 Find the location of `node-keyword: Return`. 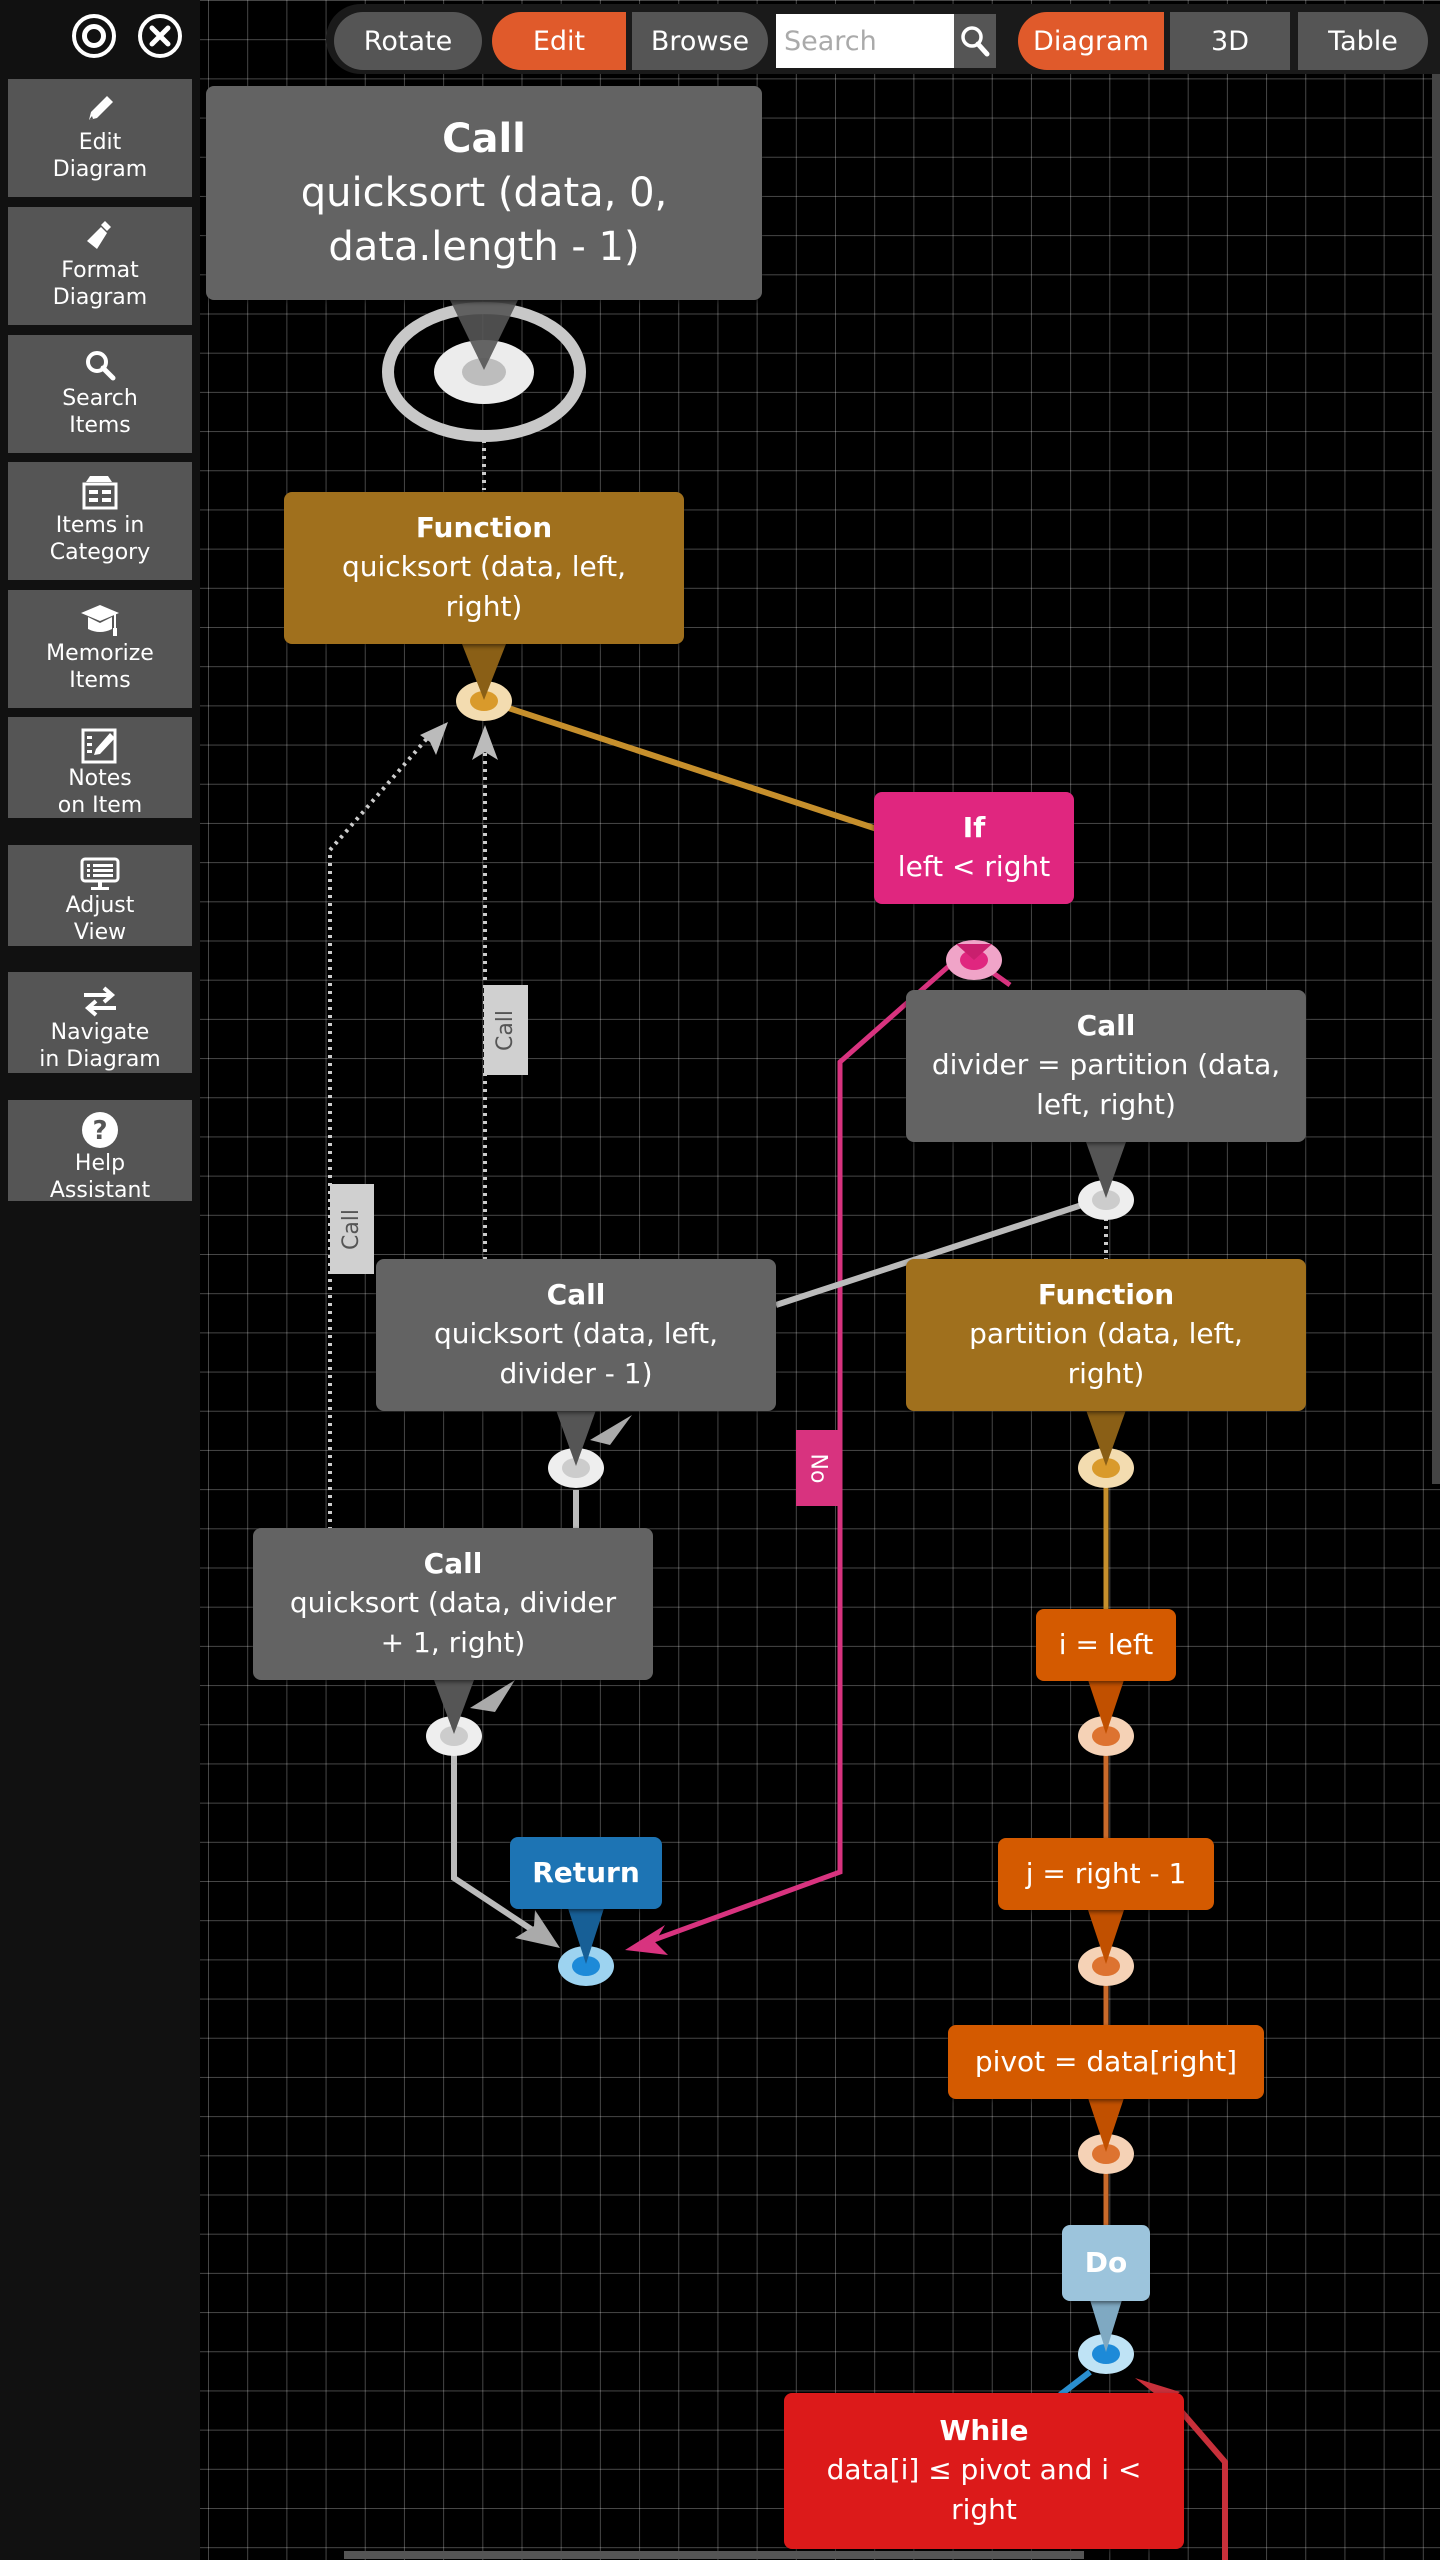

node-keyword: Return is located at coordinates (586, 1872).